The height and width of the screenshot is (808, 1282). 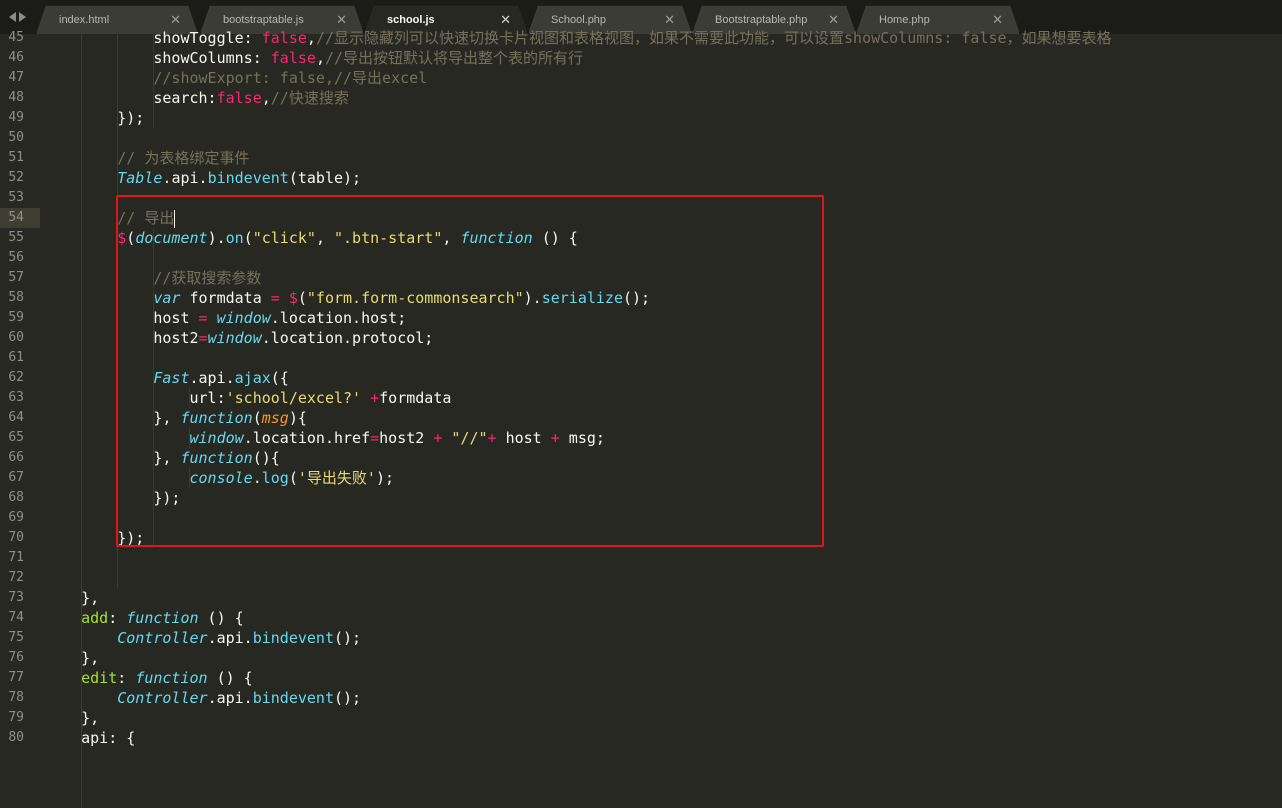 I want to click on code-line: 60 host2=window.location.protocol;, so click(x=641, y=338).